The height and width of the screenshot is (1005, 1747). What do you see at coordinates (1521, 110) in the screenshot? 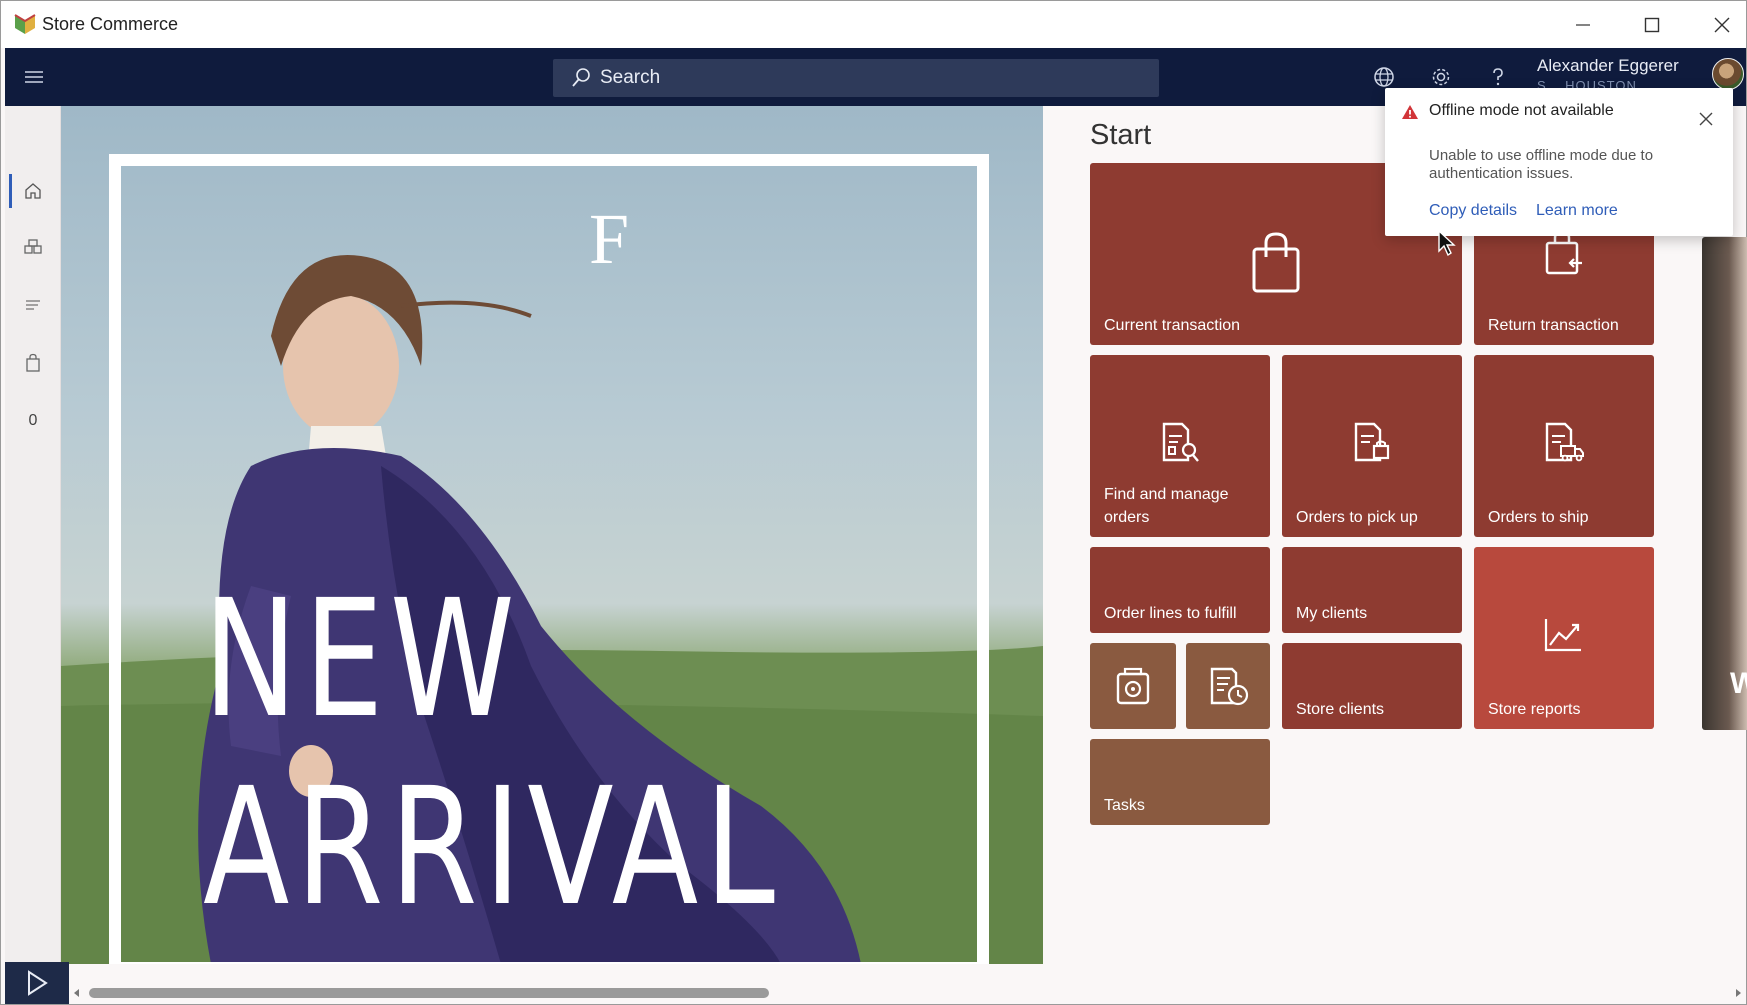
I see `notification-title: Offline mode not available` at bounding box center [1521, 110].